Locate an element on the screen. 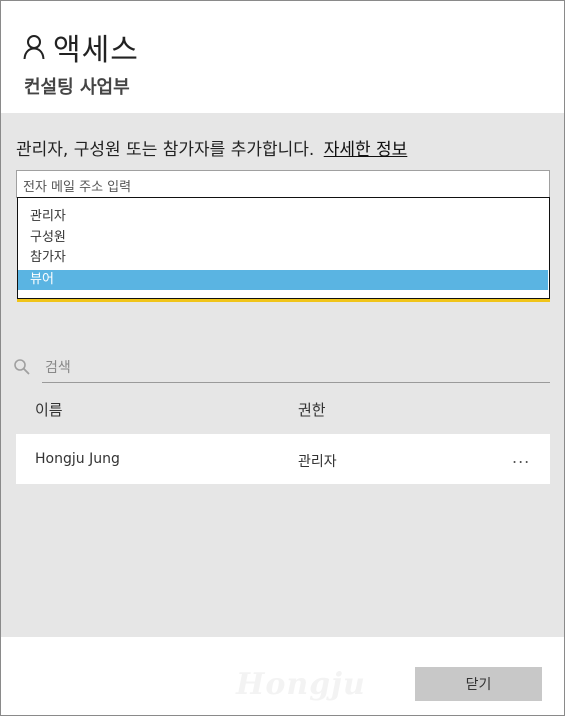 The height and width of the screenshot is (716, 565). workspace-name: 컨설팅 사업부 is located at coordinates (77, 87).